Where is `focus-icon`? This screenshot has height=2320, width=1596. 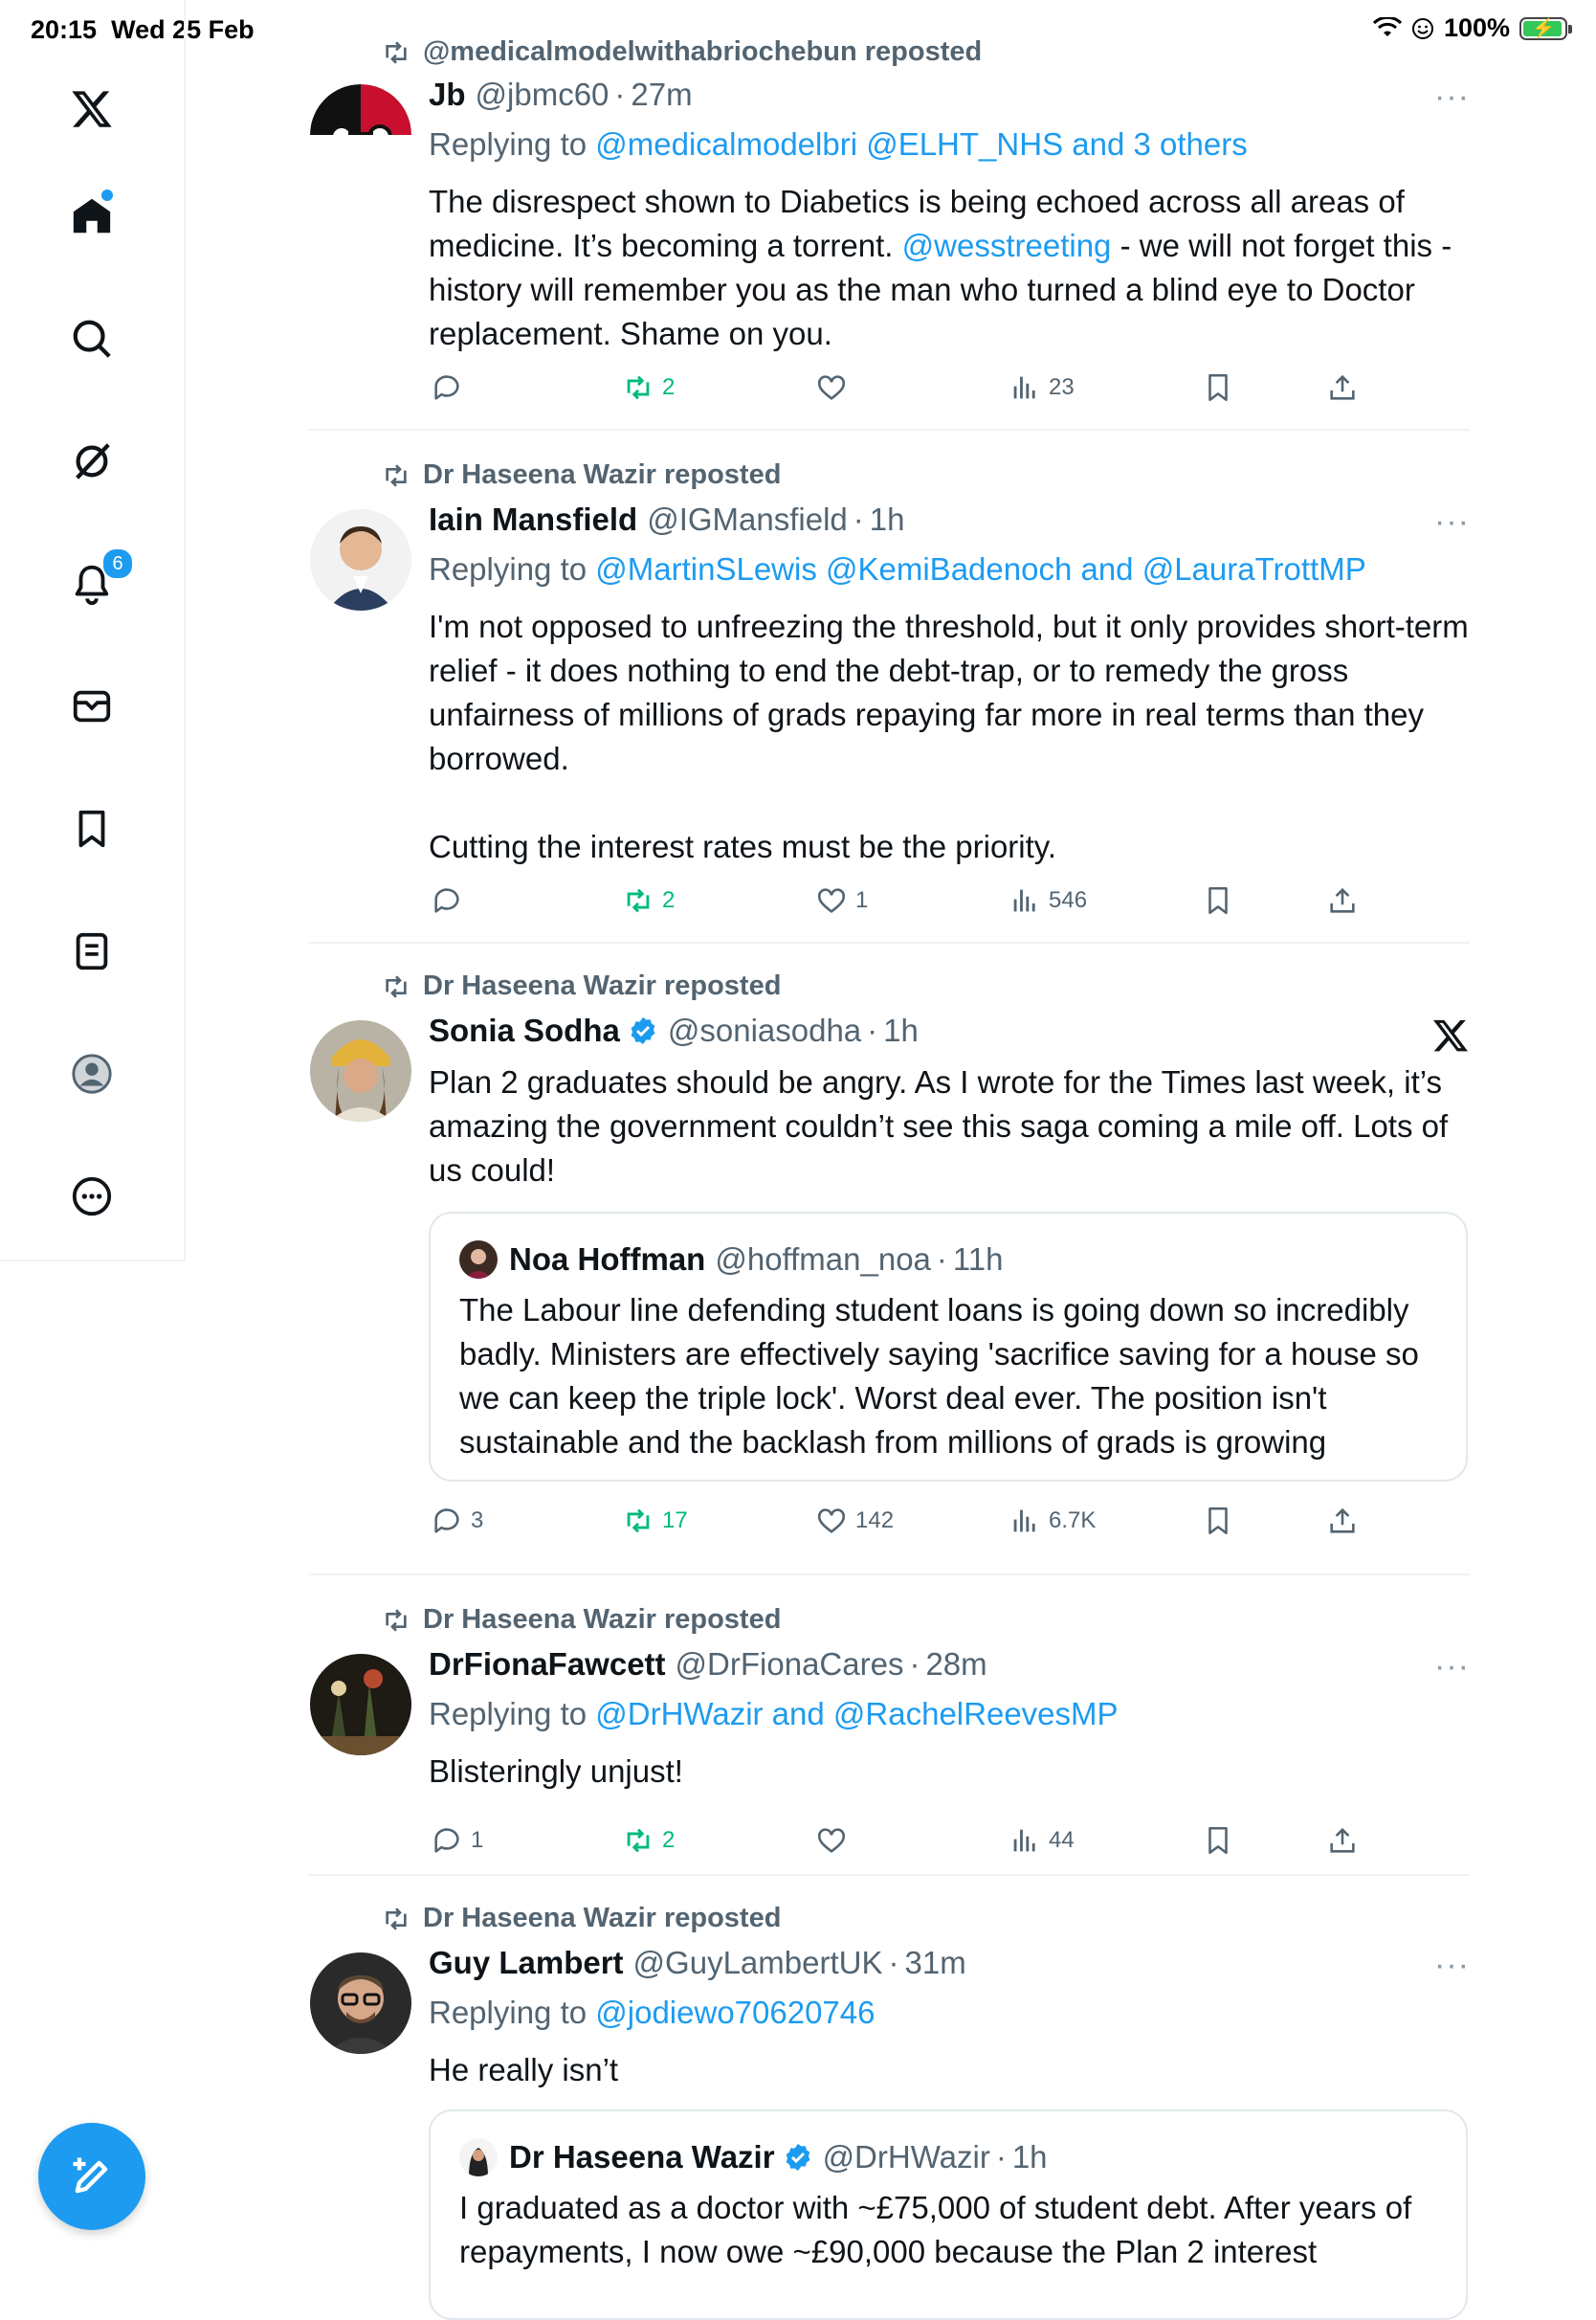 focus-icon is located at coordinates (1422, 28).